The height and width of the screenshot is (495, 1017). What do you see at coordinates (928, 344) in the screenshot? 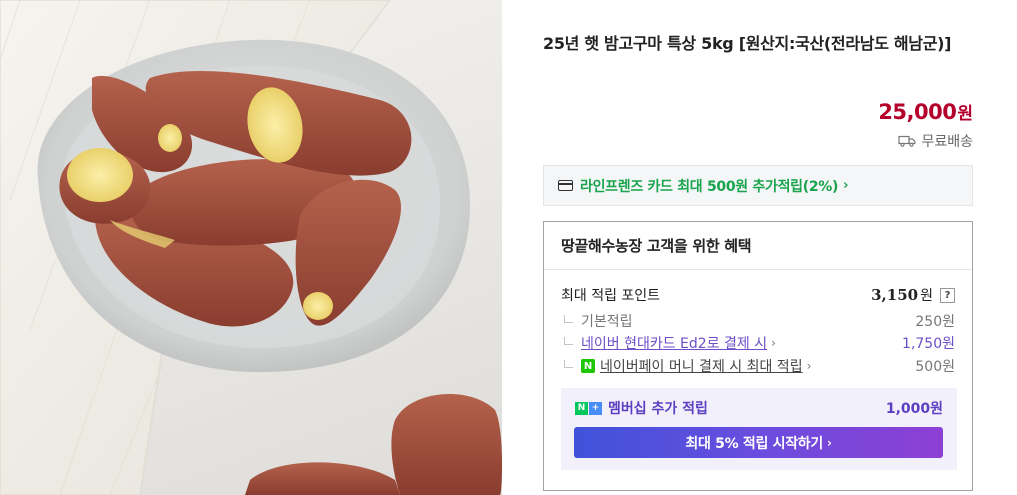
I see `hyundai-card-points-value: 1,750원` at bounding box center [928, 344].